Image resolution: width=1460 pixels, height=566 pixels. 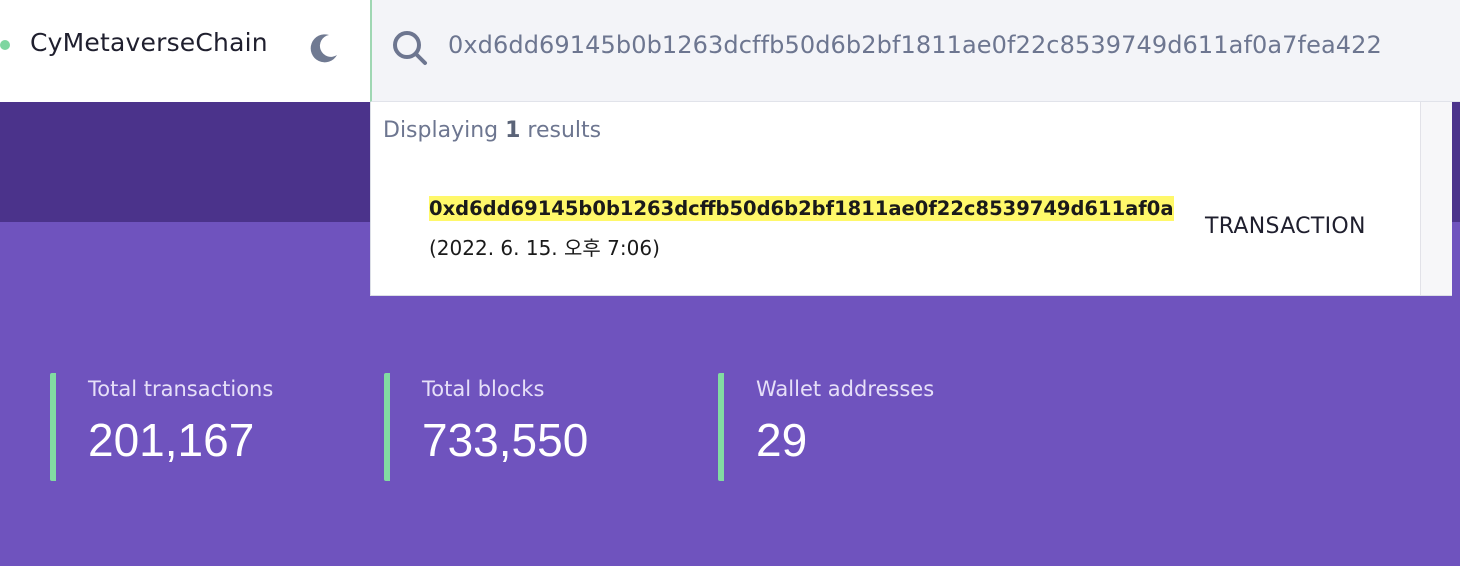 What do you see at coordinates (149, 42) in the screenshot?
I see `network-name: CyMetaverseChain` at bounding box center [149, 42].